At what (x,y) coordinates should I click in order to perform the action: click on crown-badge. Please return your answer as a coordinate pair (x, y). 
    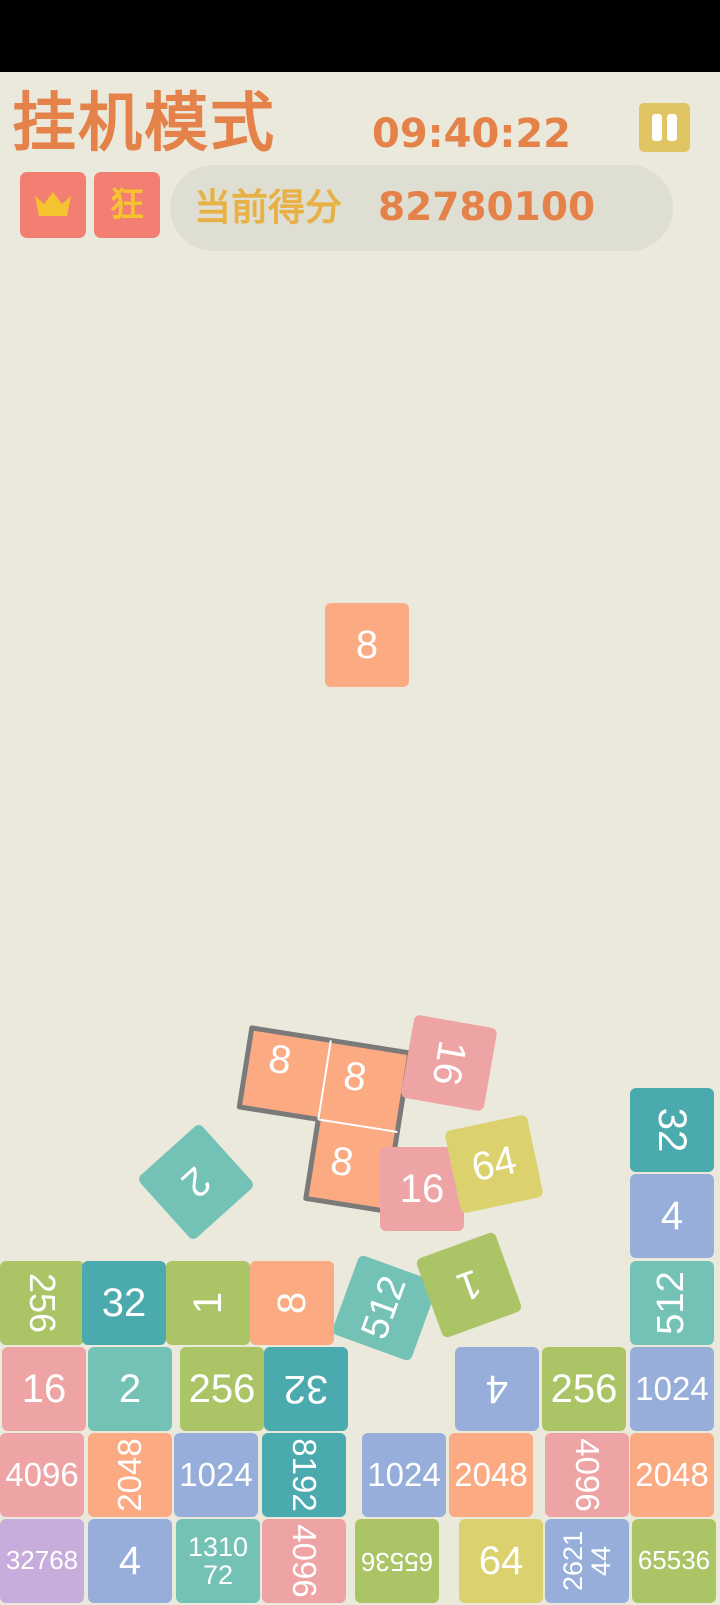
    Looking at the image, I should click on (53, 205).